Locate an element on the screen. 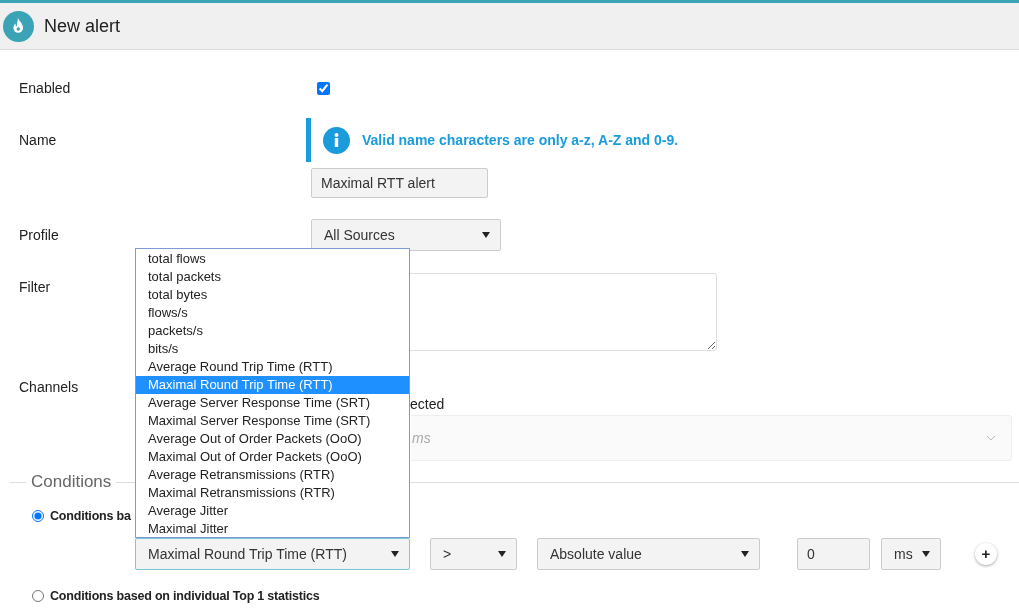 This screenshot has width=1019, height=609. page-title: New alert is located at coordinates (82, 26).